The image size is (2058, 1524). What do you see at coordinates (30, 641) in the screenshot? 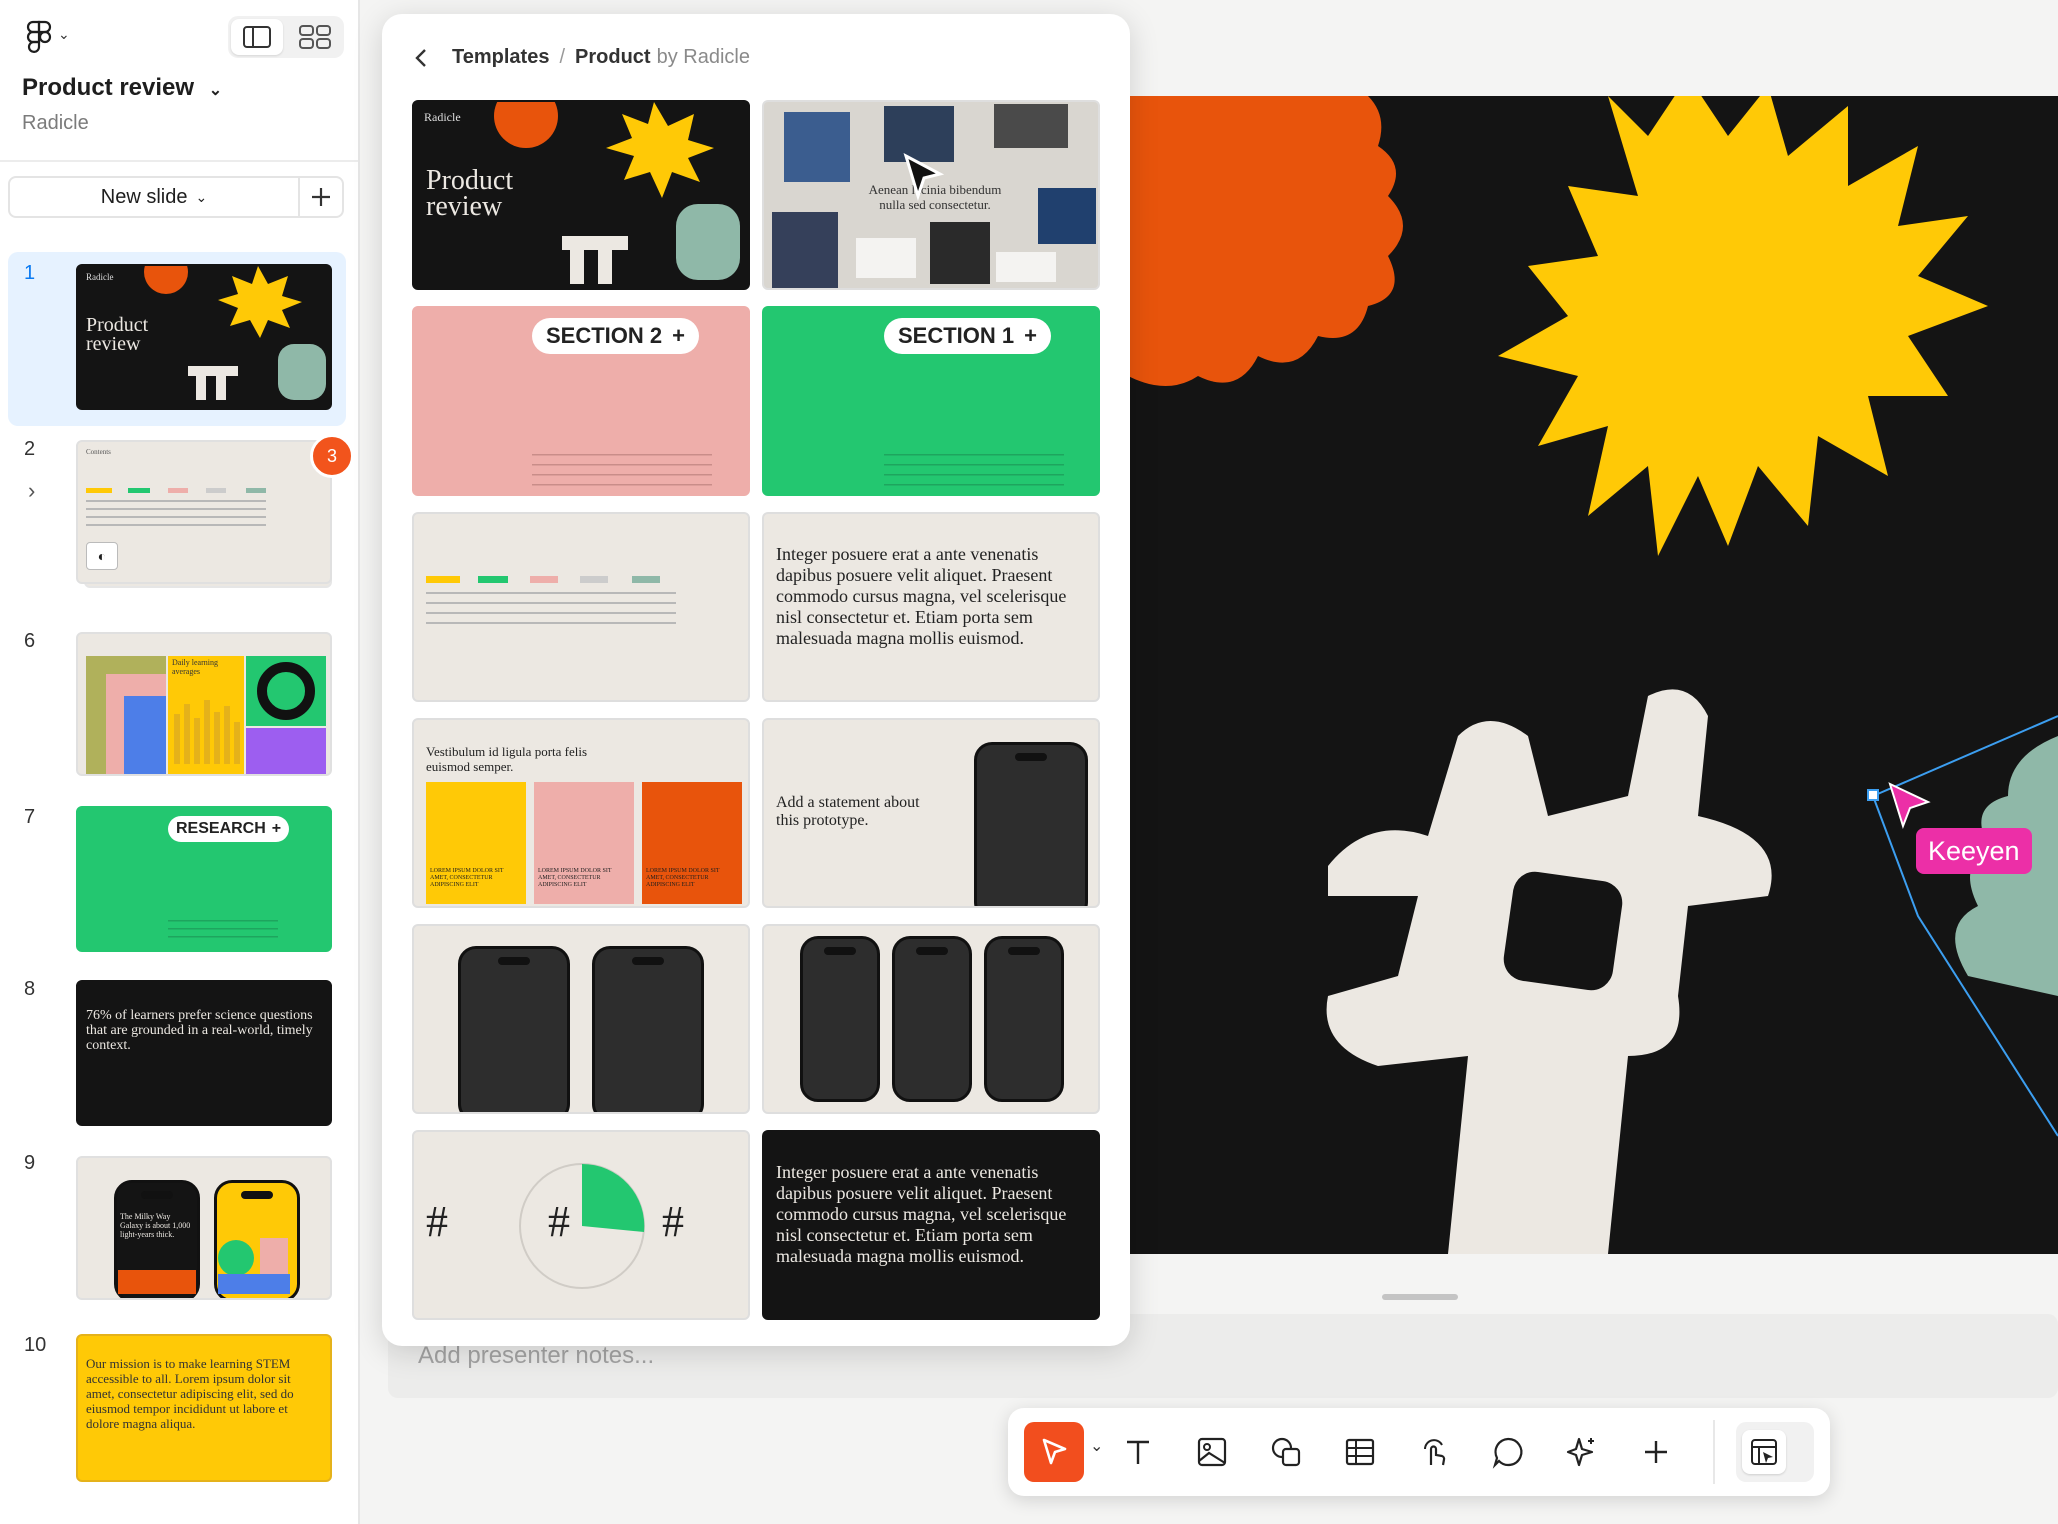
I see `slide-number: 6` at bounding box center [30, 641].